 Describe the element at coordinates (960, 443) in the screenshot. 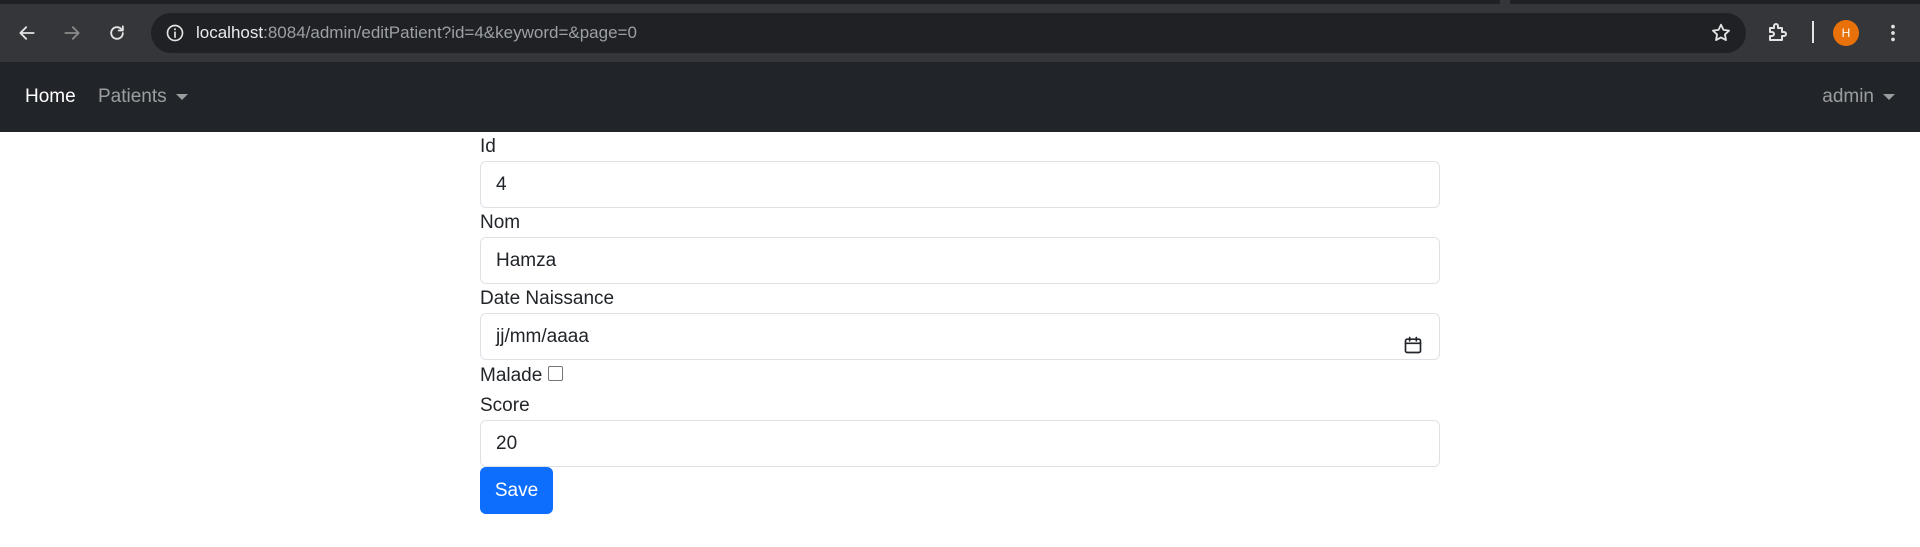

I see `score-input: 20` at that location.